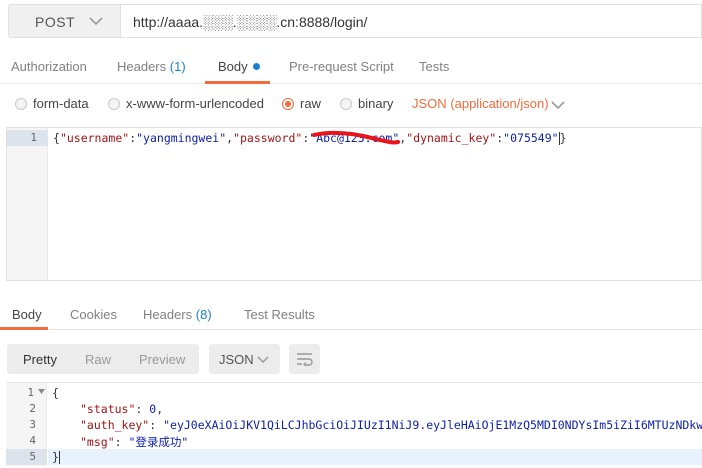 The height and width of the screenshot is (468, 702). I want to click on option-binary: binary, so click(366, 103).